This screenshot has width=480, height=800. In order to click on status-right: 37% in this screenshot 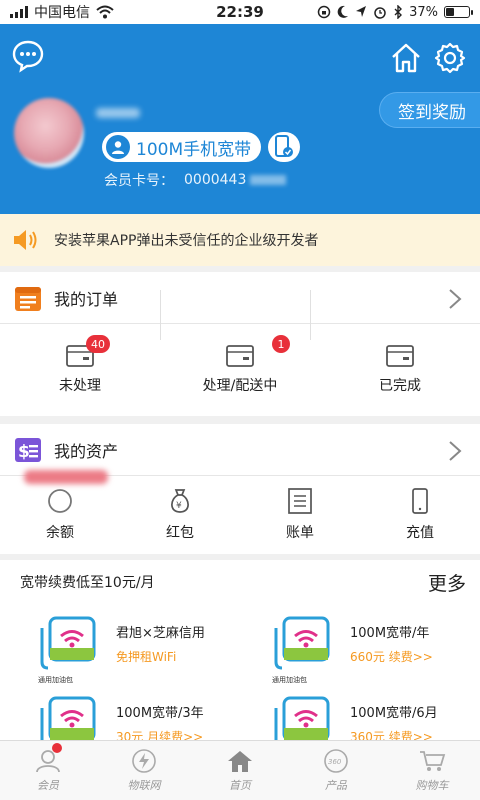, I will do `click(395, 12)`.